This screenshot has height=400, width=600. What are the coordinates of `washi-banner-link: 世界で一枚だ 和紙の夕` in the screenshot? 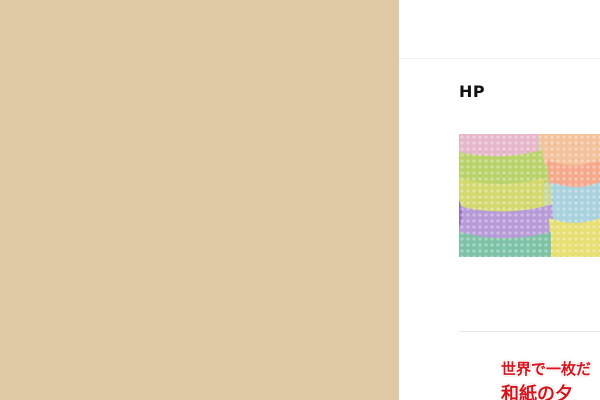 It's located at (548, 378).